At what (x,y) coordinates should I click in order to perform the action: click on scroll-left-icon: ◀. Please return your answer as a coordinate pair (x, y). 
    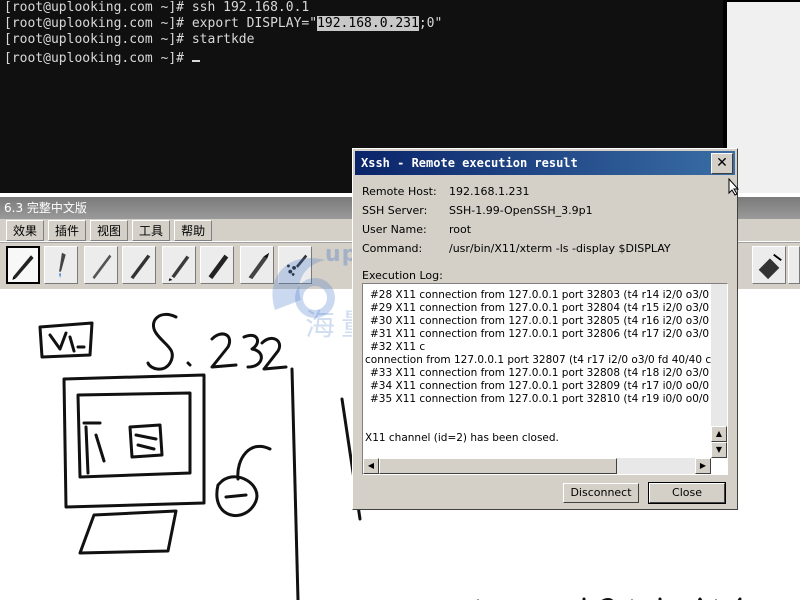
    Looking at the image, I should click on (371, 466).